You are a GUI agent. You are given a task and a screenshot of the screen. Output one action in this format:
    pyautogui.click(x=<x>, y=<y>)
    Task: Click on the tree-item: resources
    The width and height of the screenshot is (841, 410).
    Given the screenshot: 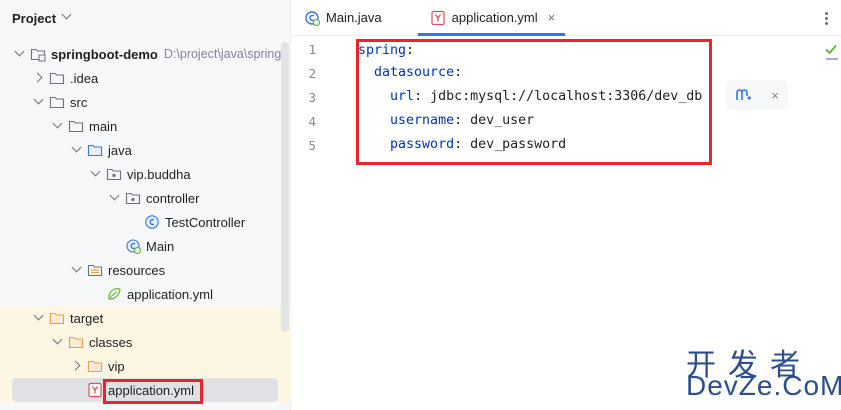 What is the action you would take?
    pyautogui.click(x=145, y=270)
    